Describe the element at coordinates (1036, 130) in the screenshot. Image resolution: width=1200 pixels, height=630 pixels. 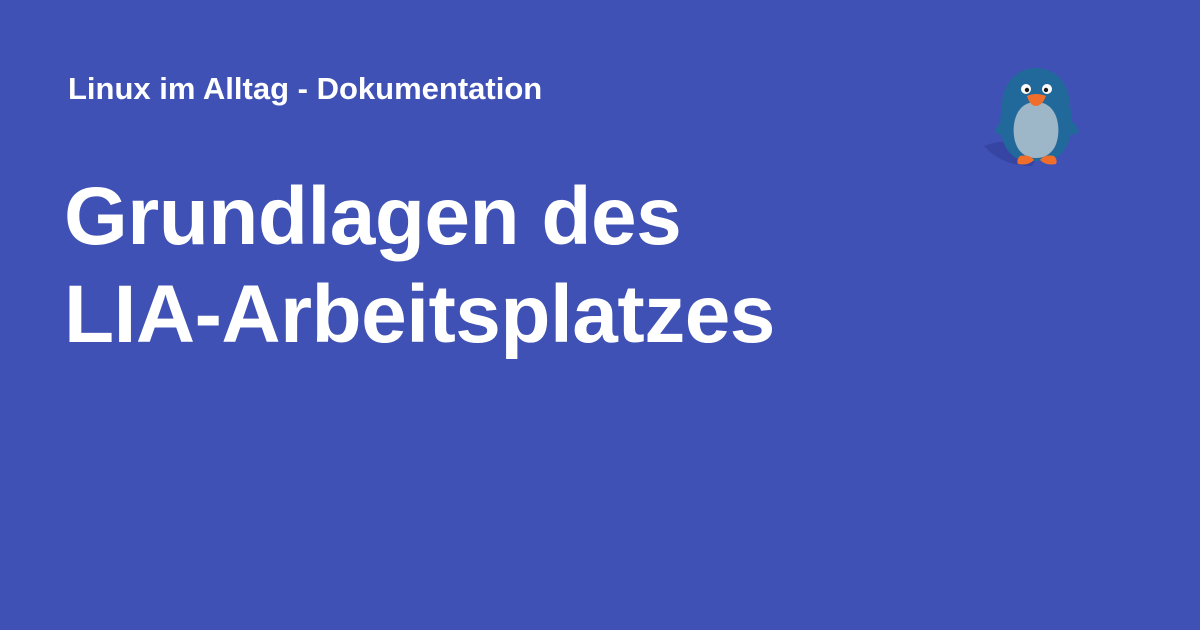
I see `penguin-belly` at that location.